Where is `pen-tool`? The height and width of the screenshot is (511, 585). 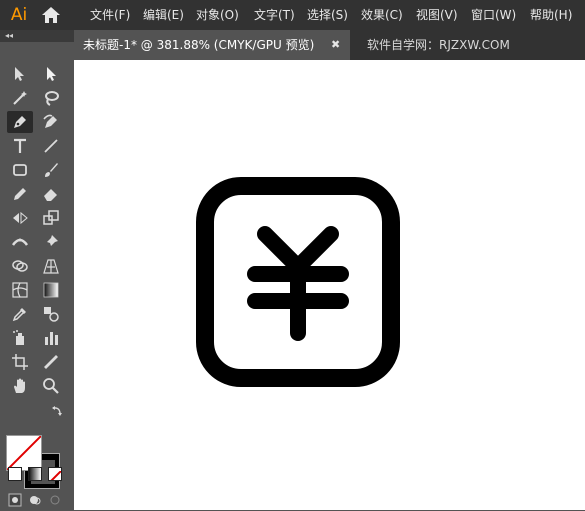
pen-tool is located at coordinates (20, 122).